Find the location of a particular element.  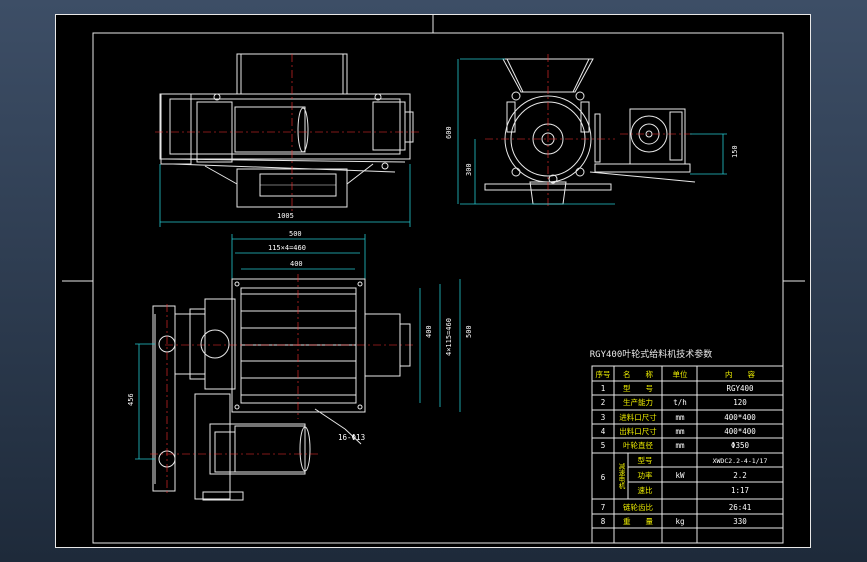

table-header-content: 内 容 is located at coordinates (740, 374).